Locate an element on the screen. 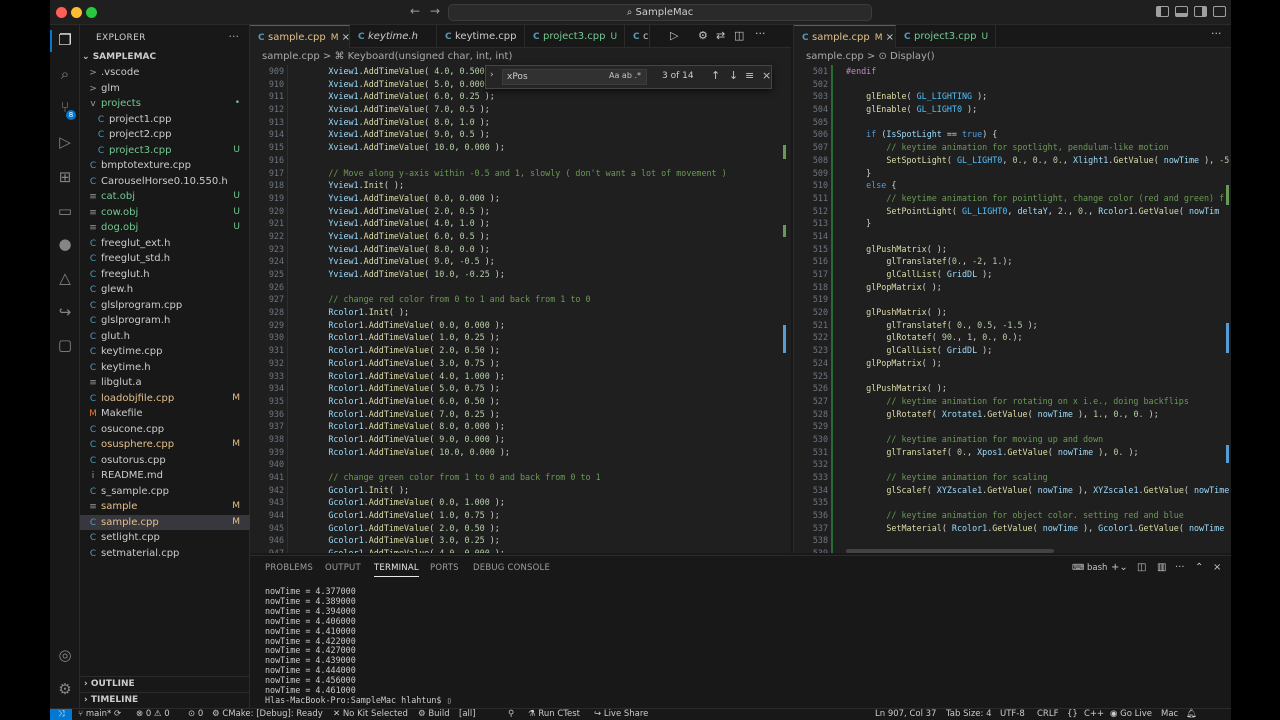 This screenshot has width=1280, height=720. remote-explorer-icon: ▭ is located at coordinates (65, 211).